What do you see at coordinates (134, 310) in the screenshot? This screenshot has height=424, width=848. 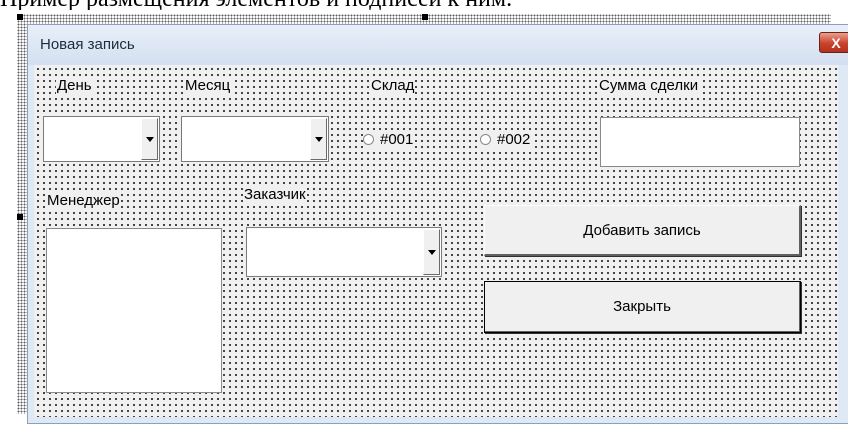 I see `manager-listbox` at bounding box center [134, 310].